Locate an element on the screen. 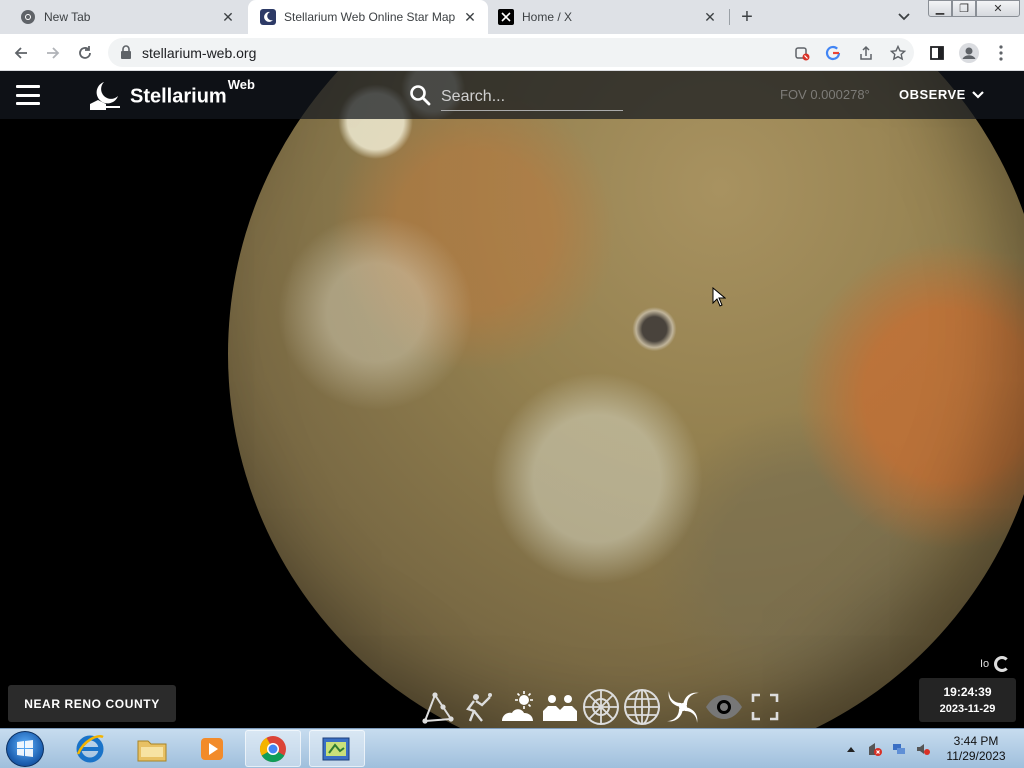 This screenshot has height=768, width=1024. hamburger-menu-icon is located at coordinates (28, 95).